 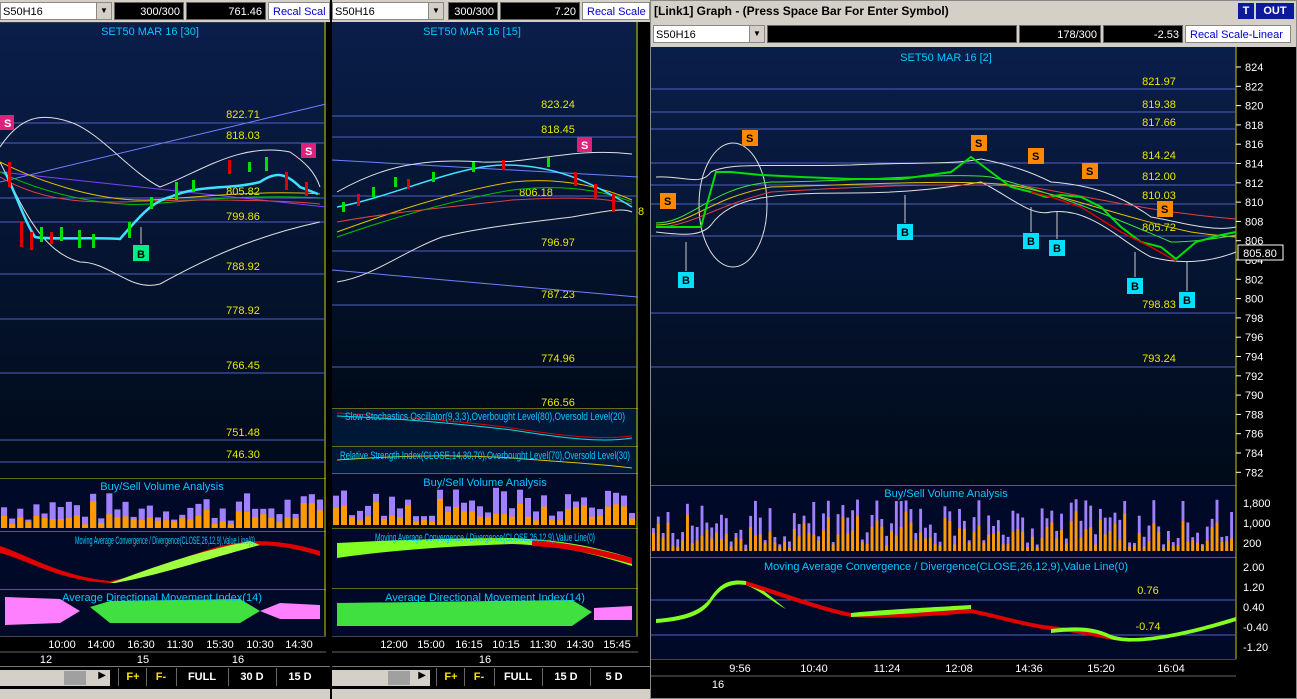 What do you see at coordinates (1254, 377) in the screenshot?
I see `price-axis-label: 792` at bounding box center [1254, 377].